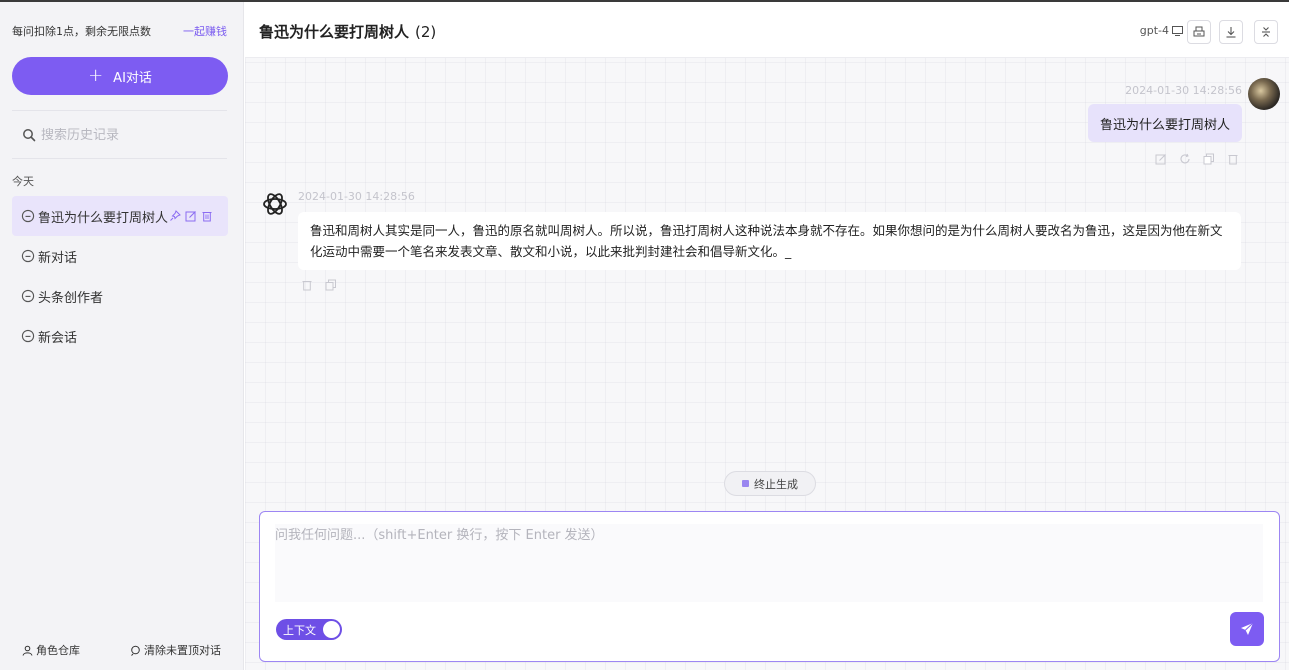  I want to click on search-icon, so click(29, 135).